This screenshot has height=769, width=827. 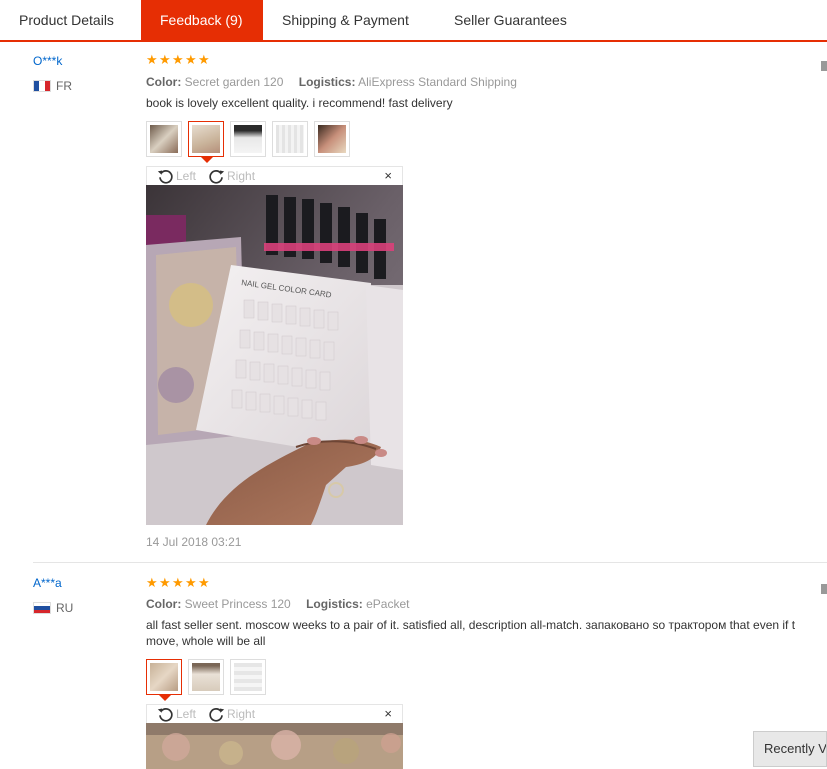 What do you see at coordinates (202, 20) in the screenshot?
I see `tab-feedback: Feedback (9)` at bounding box center [202, 20].